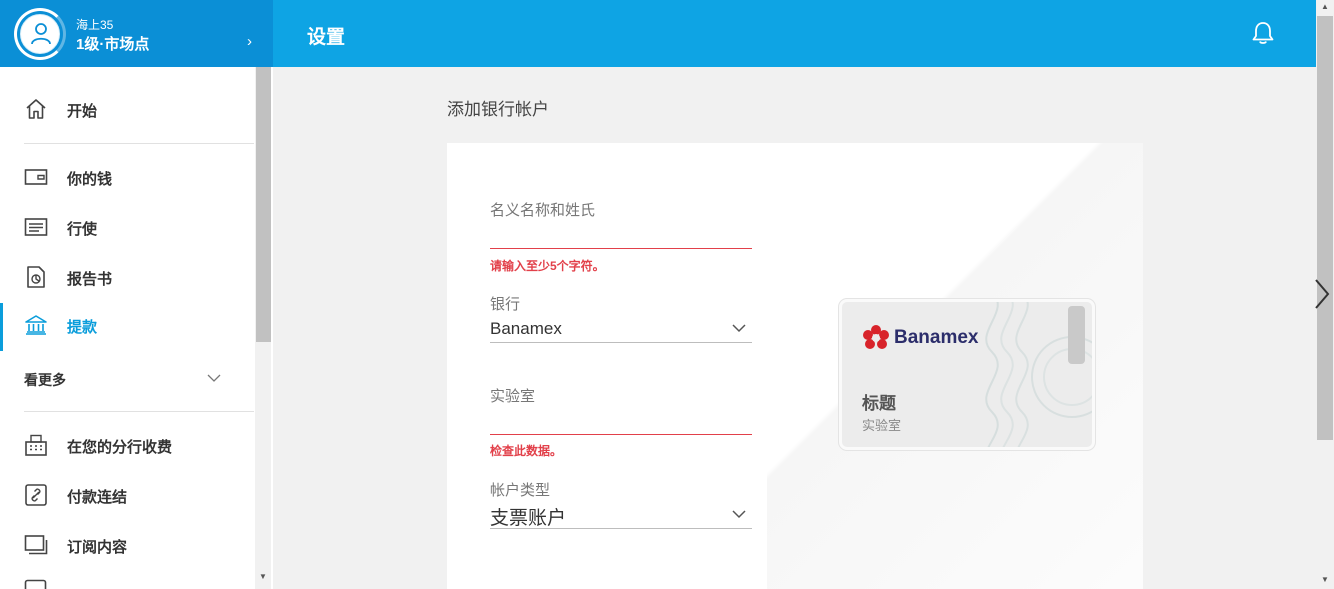  I want to click on card-bank-name: Banamex, so click(936, 337).